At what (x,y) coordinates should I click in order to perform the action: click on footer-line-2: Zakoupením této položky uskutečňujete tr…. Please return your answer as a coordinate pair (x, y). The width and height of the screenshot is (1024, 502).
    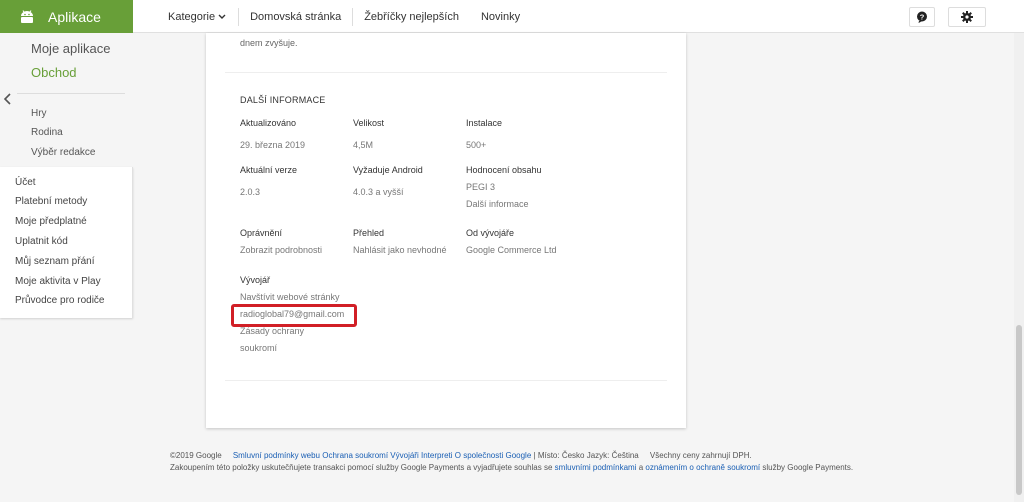
    Looking at the image, I should click on (590, 468).